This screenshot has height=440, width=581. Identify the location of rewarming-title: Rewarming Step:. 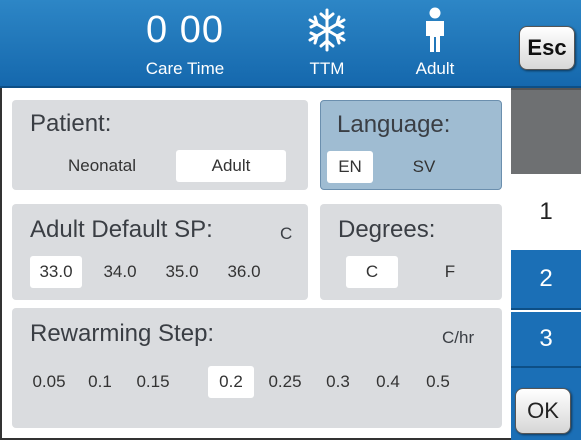
(122, 333).